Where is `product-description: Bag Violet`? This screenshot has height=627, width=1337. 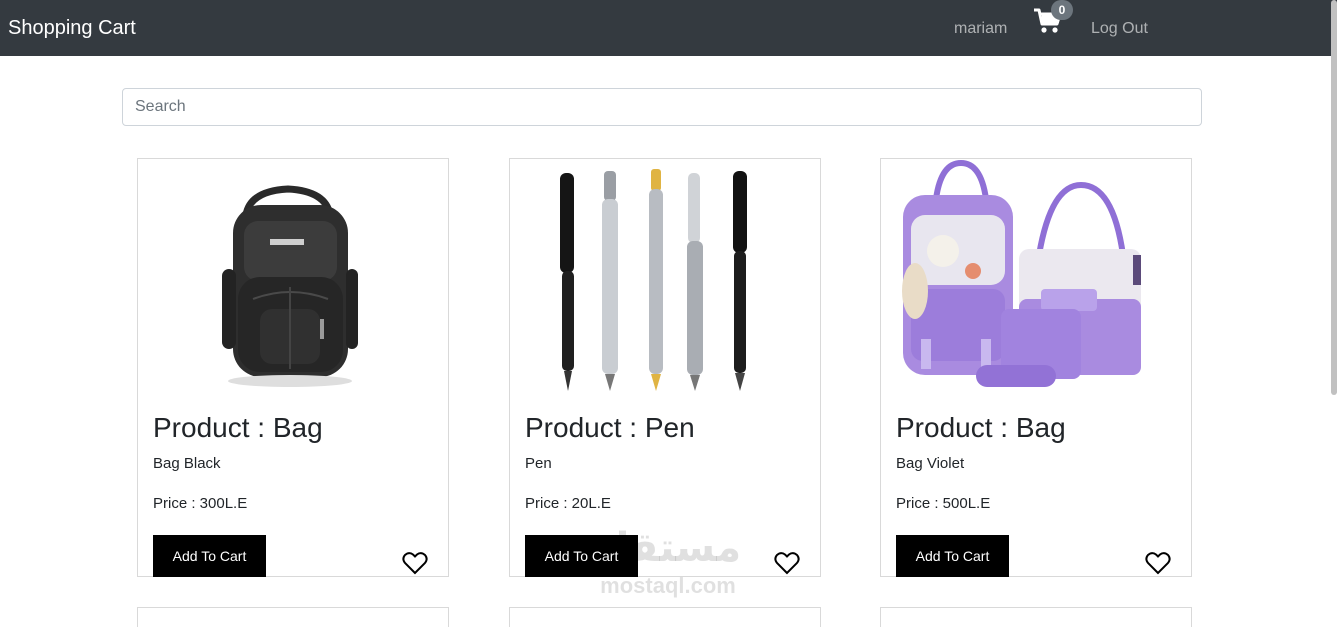
product-description: Bag Violet is located at coordinates (930, 463).